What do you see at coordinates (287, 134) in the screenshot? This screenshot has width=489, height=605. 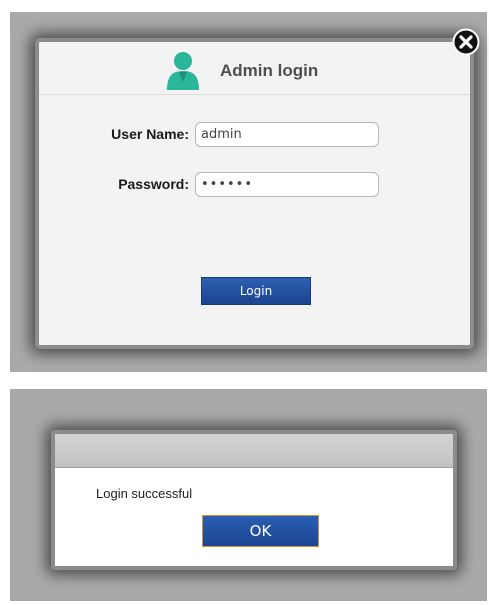 I see `username-input` at bounding box center [287, 134].